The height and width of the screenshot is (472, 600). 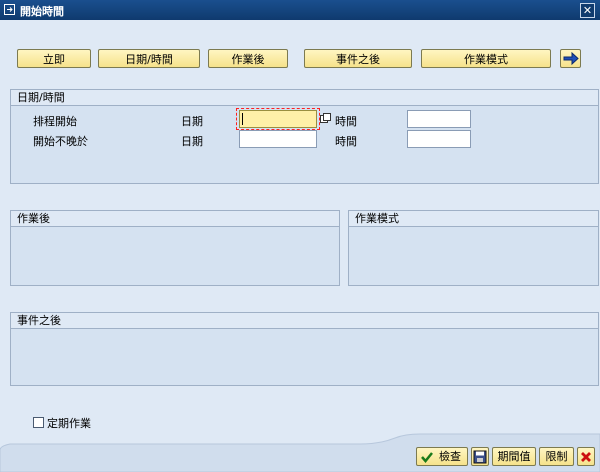 I want to click on start-date-field, so click(x=278, y=119).